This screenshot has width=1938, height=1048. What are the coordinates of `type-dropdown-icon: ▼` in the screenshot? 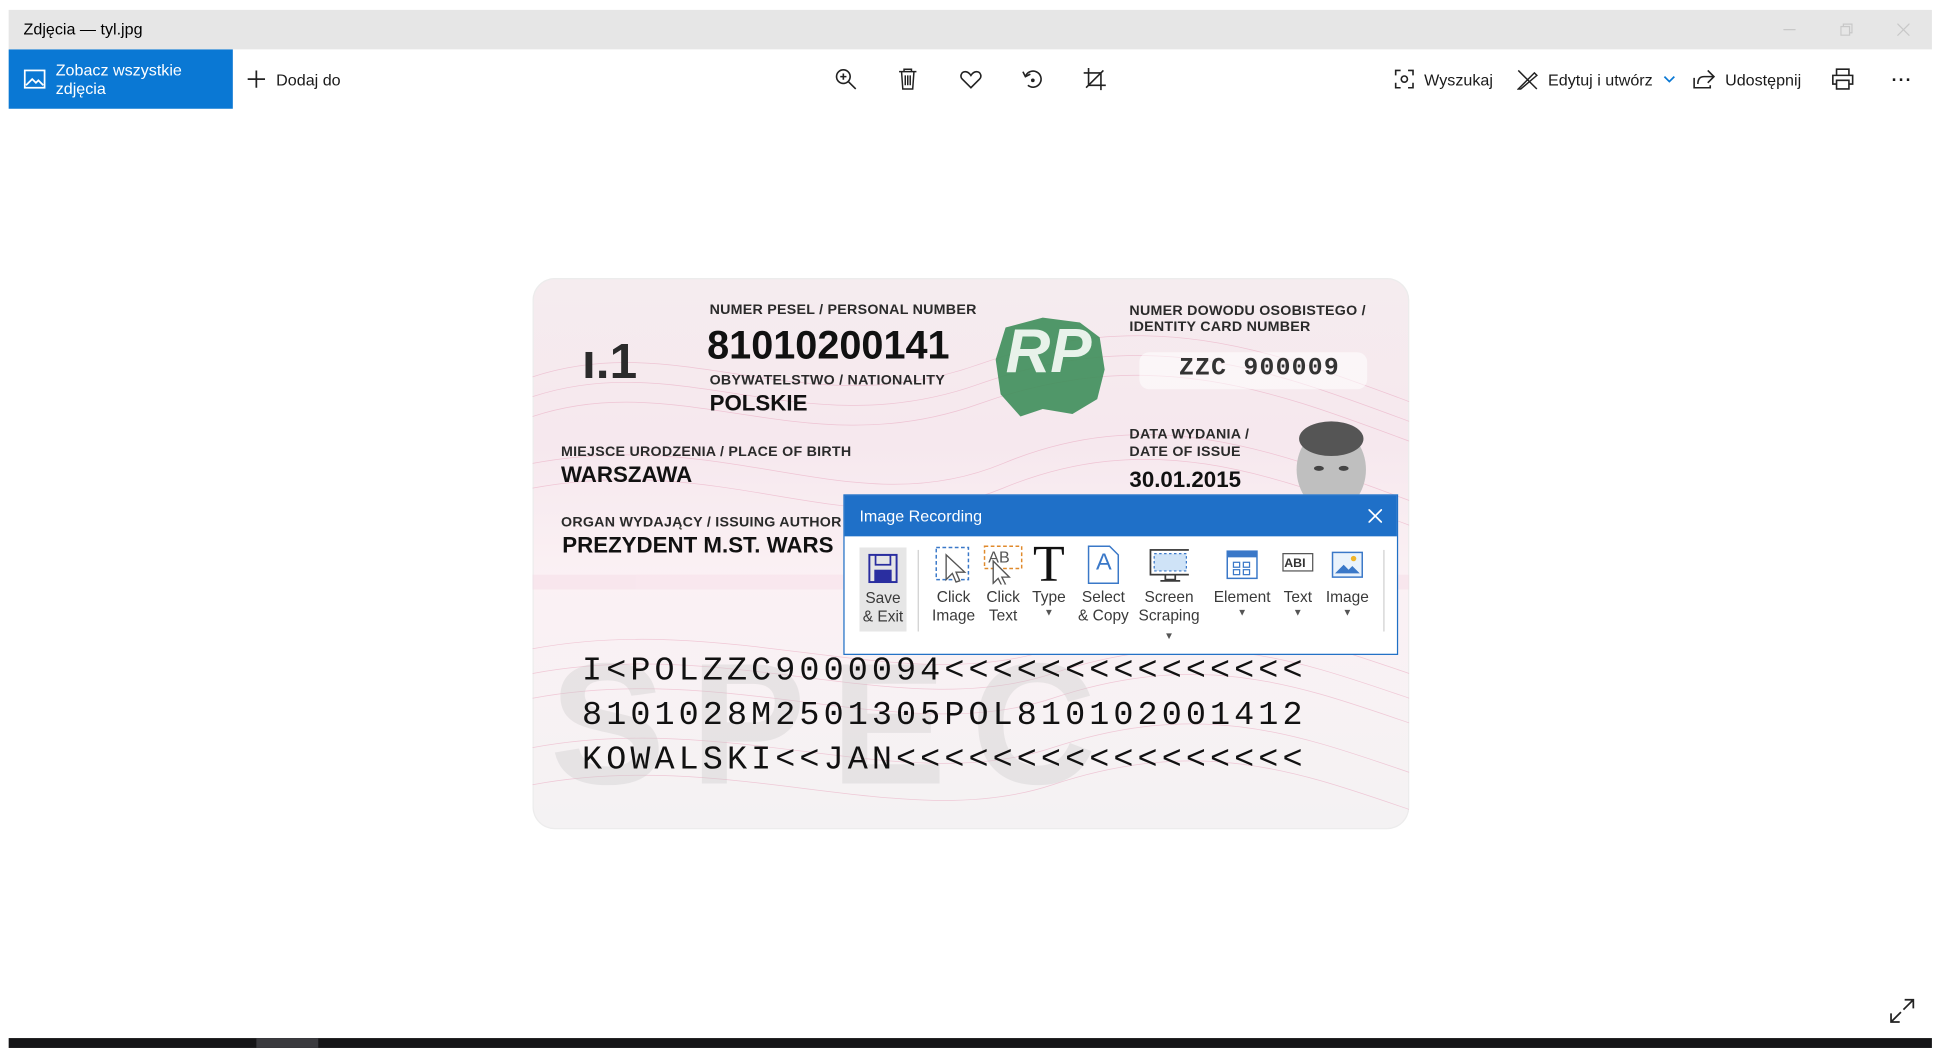 It's located at (1049, 612).